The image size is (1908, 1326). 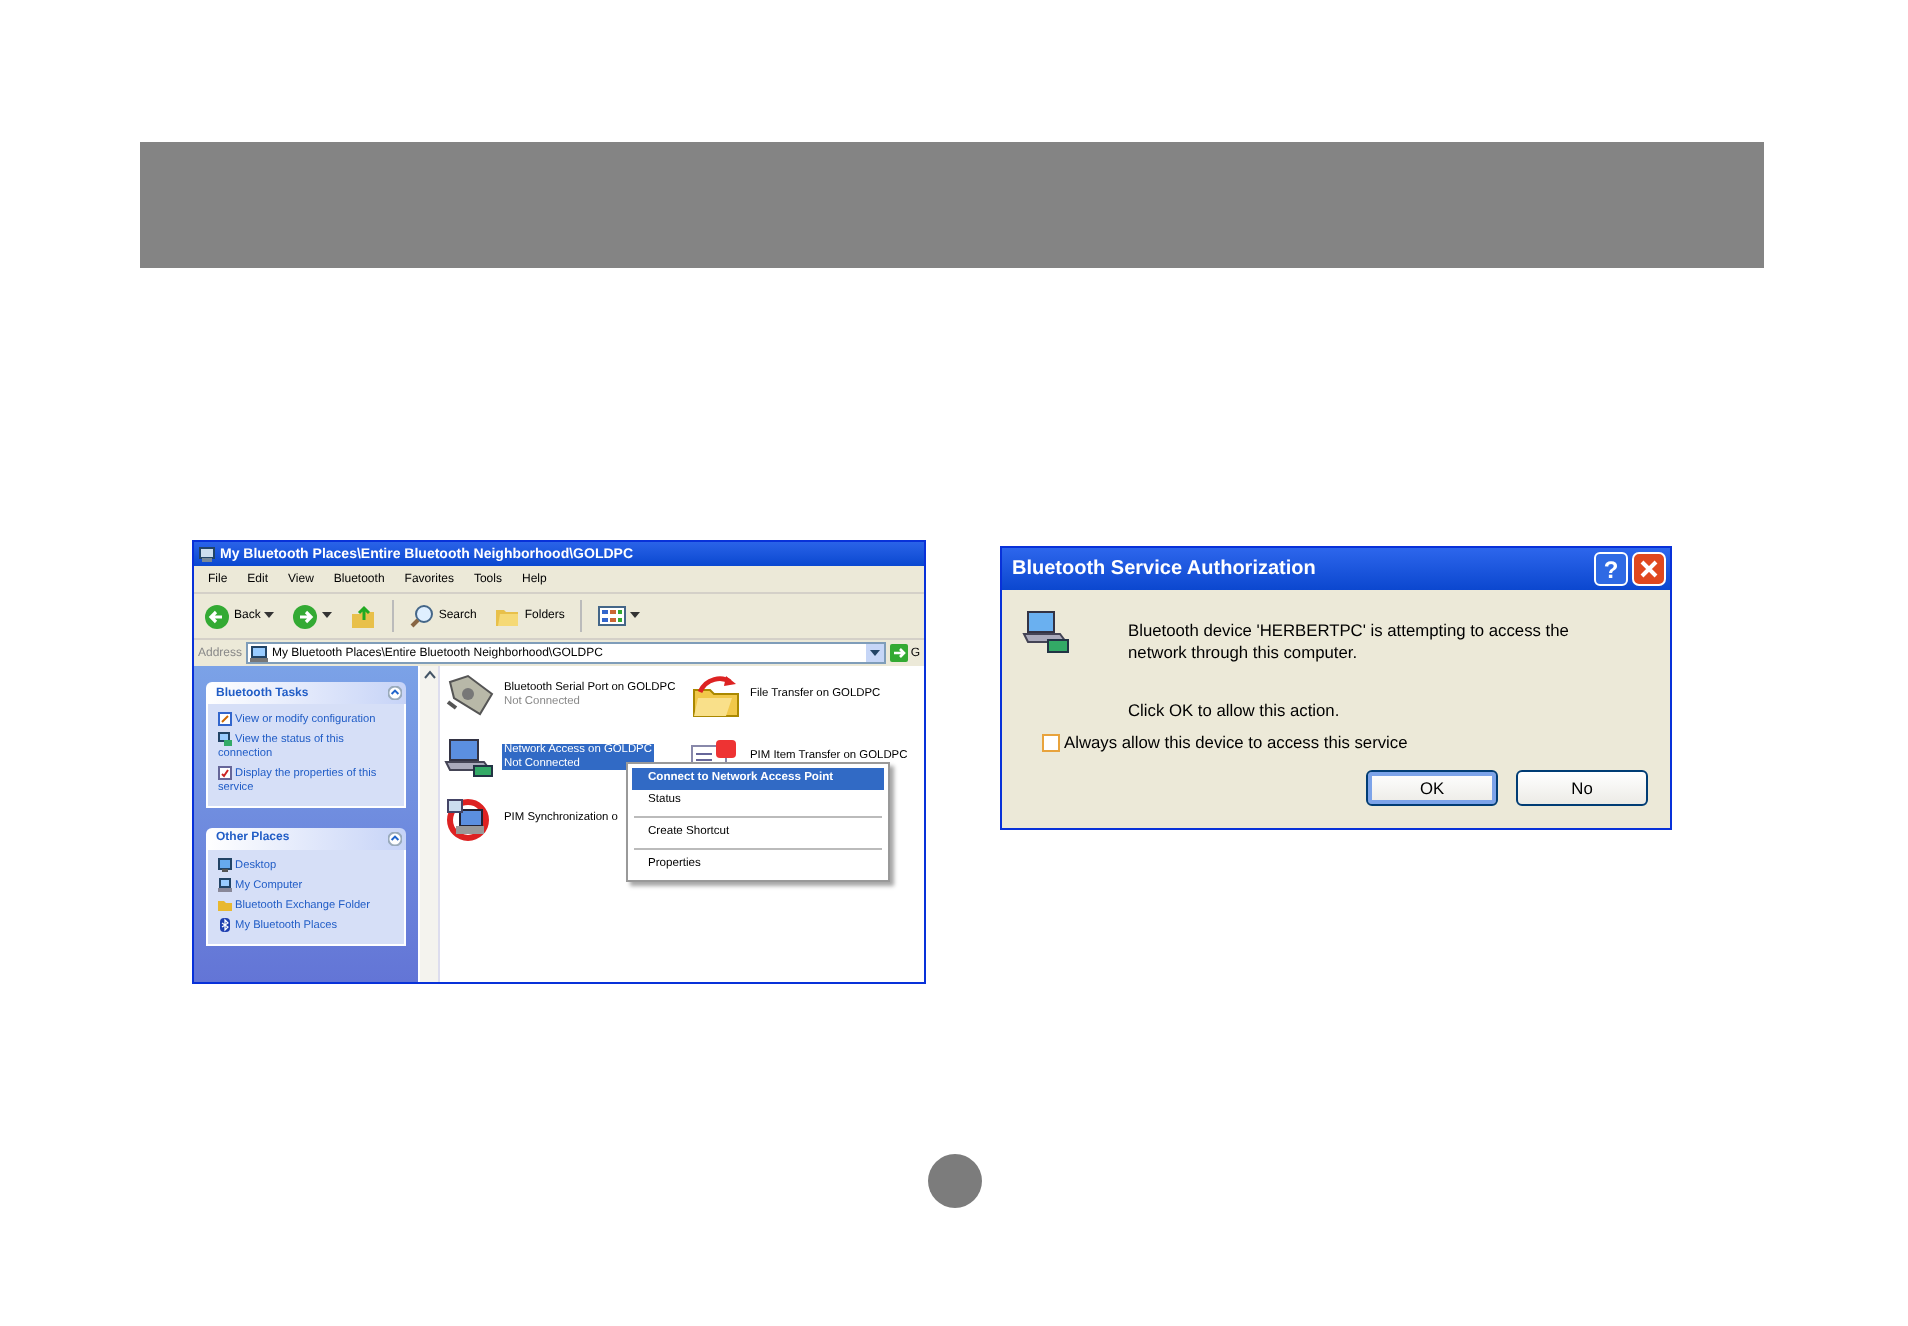 I want to click on checkbox, so click(x=1051, y=742).